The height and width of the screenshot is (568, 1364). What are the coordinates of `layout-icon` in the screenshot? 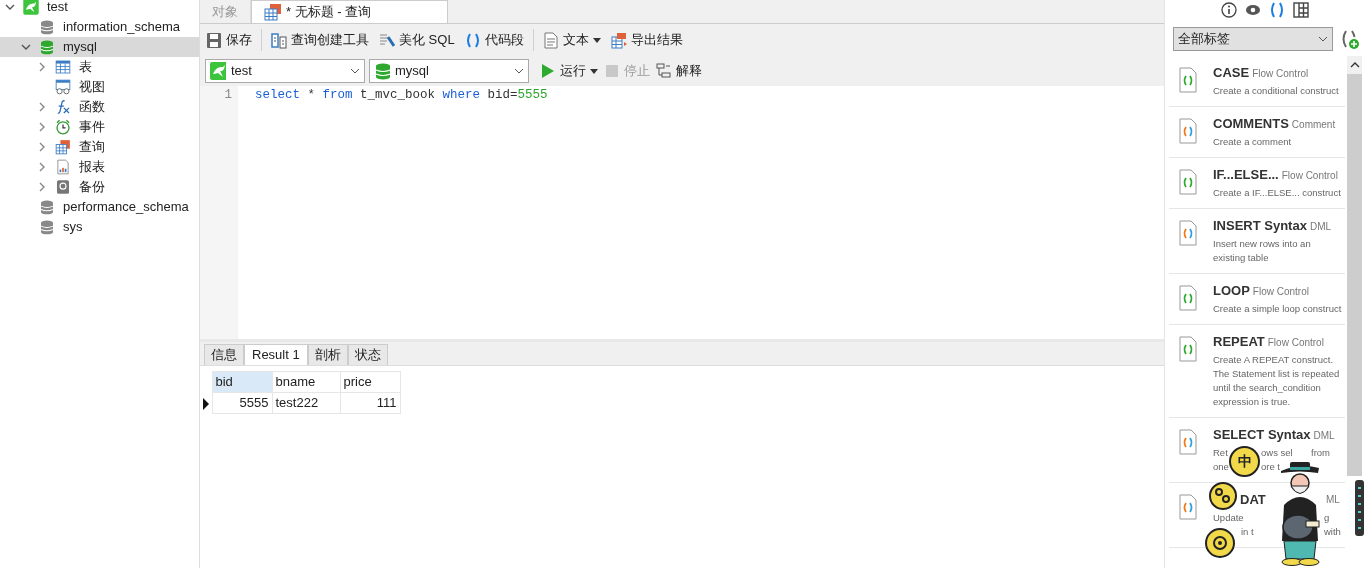 It's located at (1300, 10).